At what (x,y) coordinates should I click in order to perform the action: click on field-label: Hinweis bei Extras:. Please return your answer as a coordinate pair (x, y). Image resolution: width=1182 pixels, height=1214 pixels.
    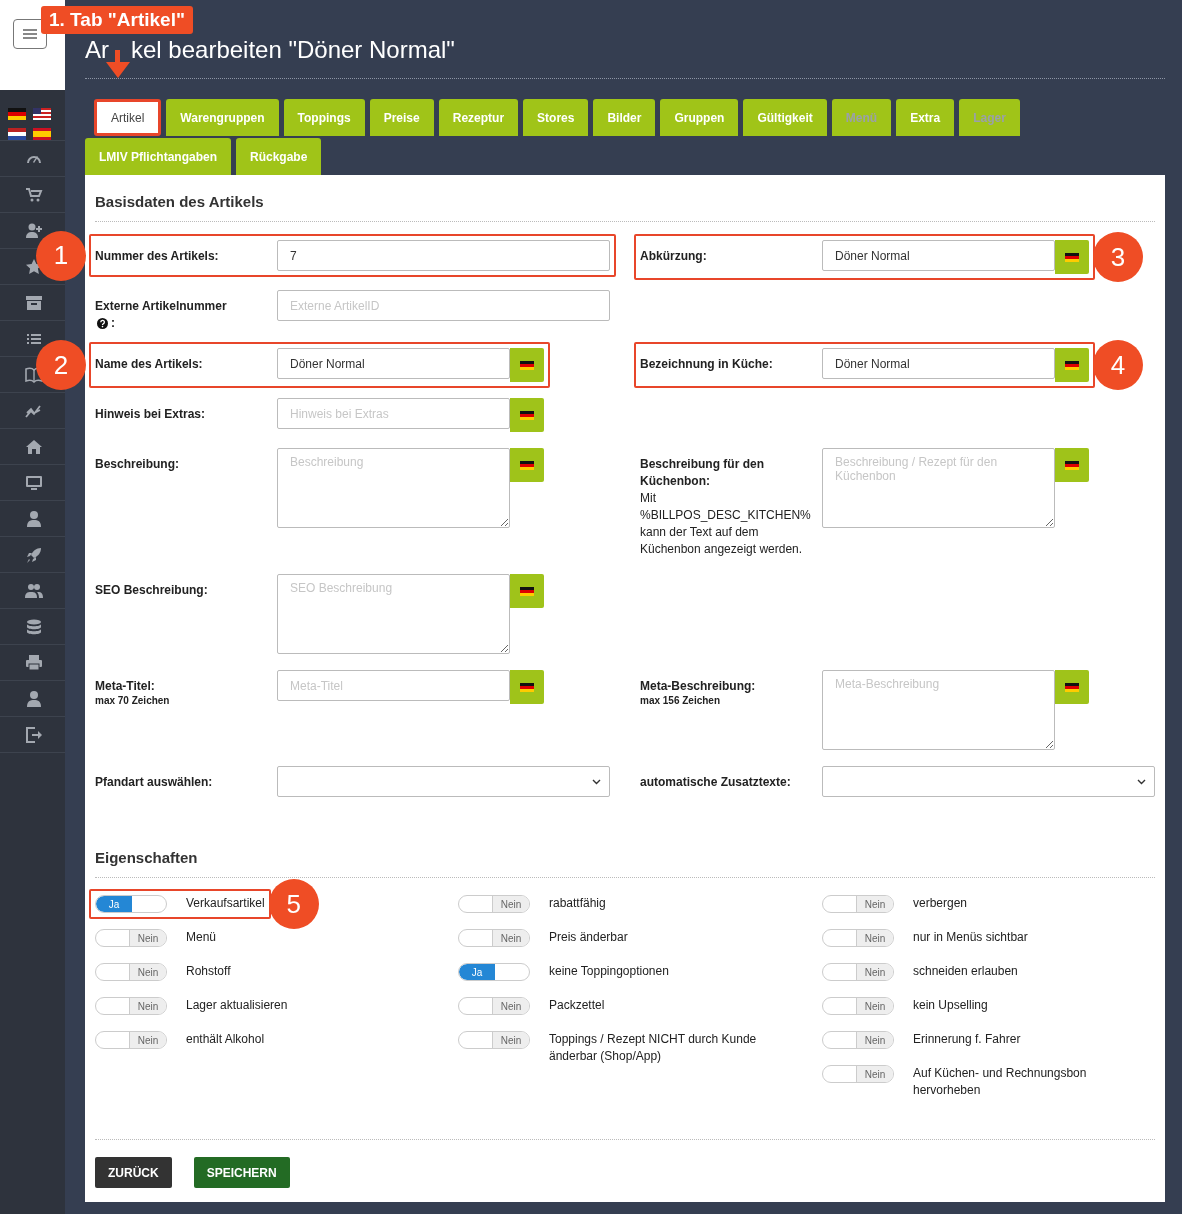
    Looking at the image, I should click on (151, 414).